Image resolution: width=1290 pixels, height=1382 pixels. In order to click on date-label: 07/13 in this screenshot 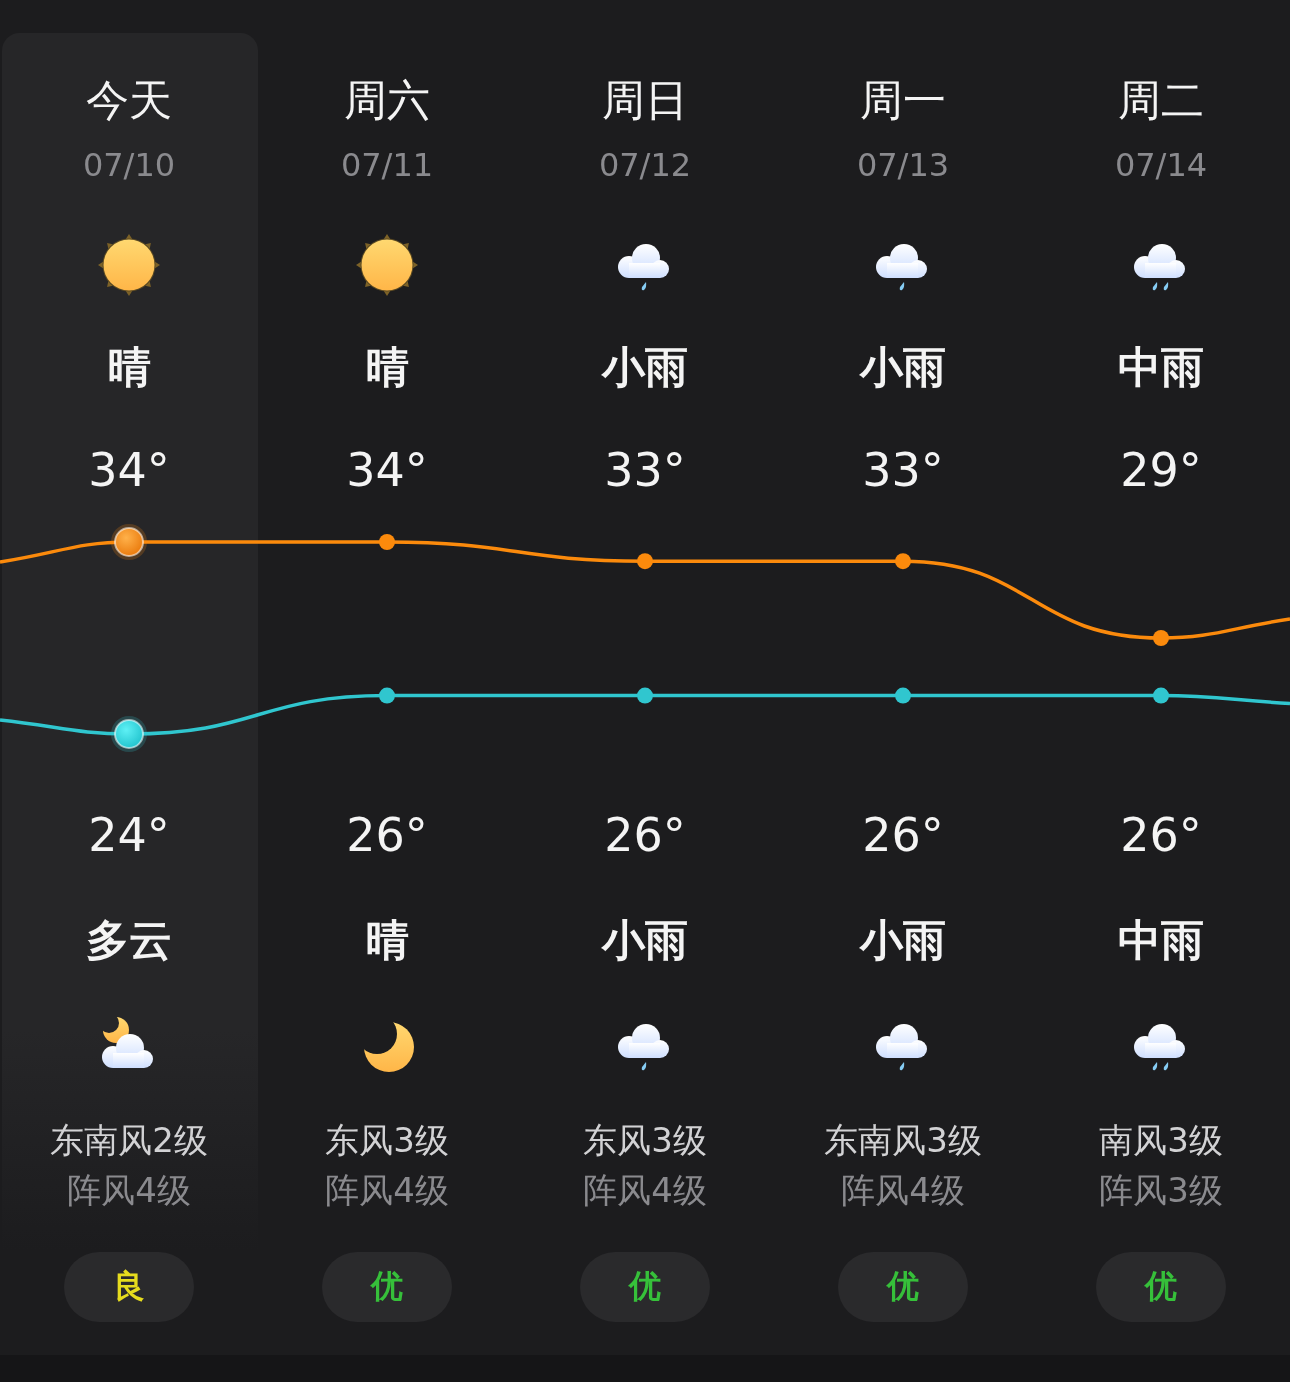, I will do `click(903, 165)`.